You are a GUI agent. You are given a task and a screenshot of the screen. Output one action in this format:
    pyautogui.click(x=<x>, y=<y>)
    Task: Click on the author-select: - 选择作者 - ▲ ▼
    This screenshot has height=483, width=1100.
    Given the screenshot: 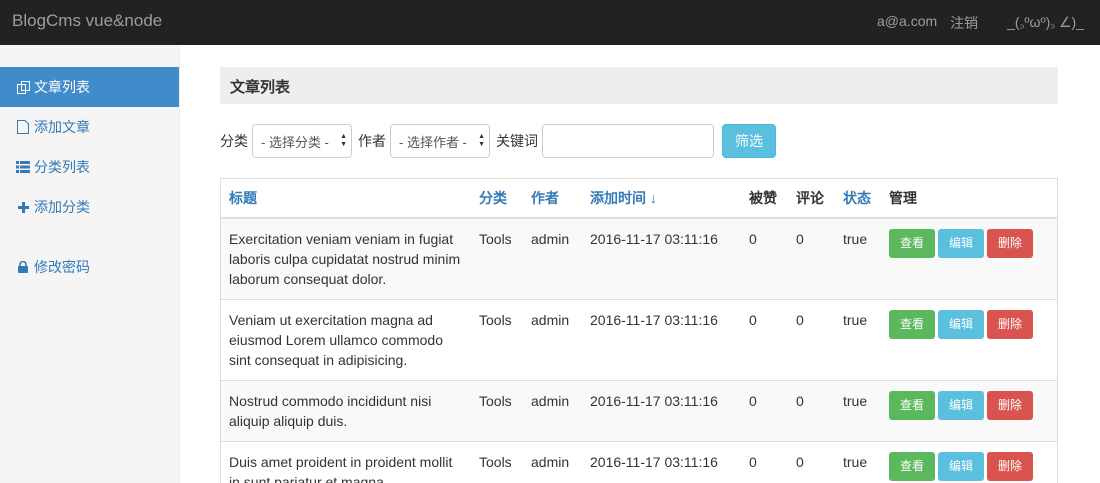 What is the action you would take?
    pyautogui.click(x=440, y=141)
    